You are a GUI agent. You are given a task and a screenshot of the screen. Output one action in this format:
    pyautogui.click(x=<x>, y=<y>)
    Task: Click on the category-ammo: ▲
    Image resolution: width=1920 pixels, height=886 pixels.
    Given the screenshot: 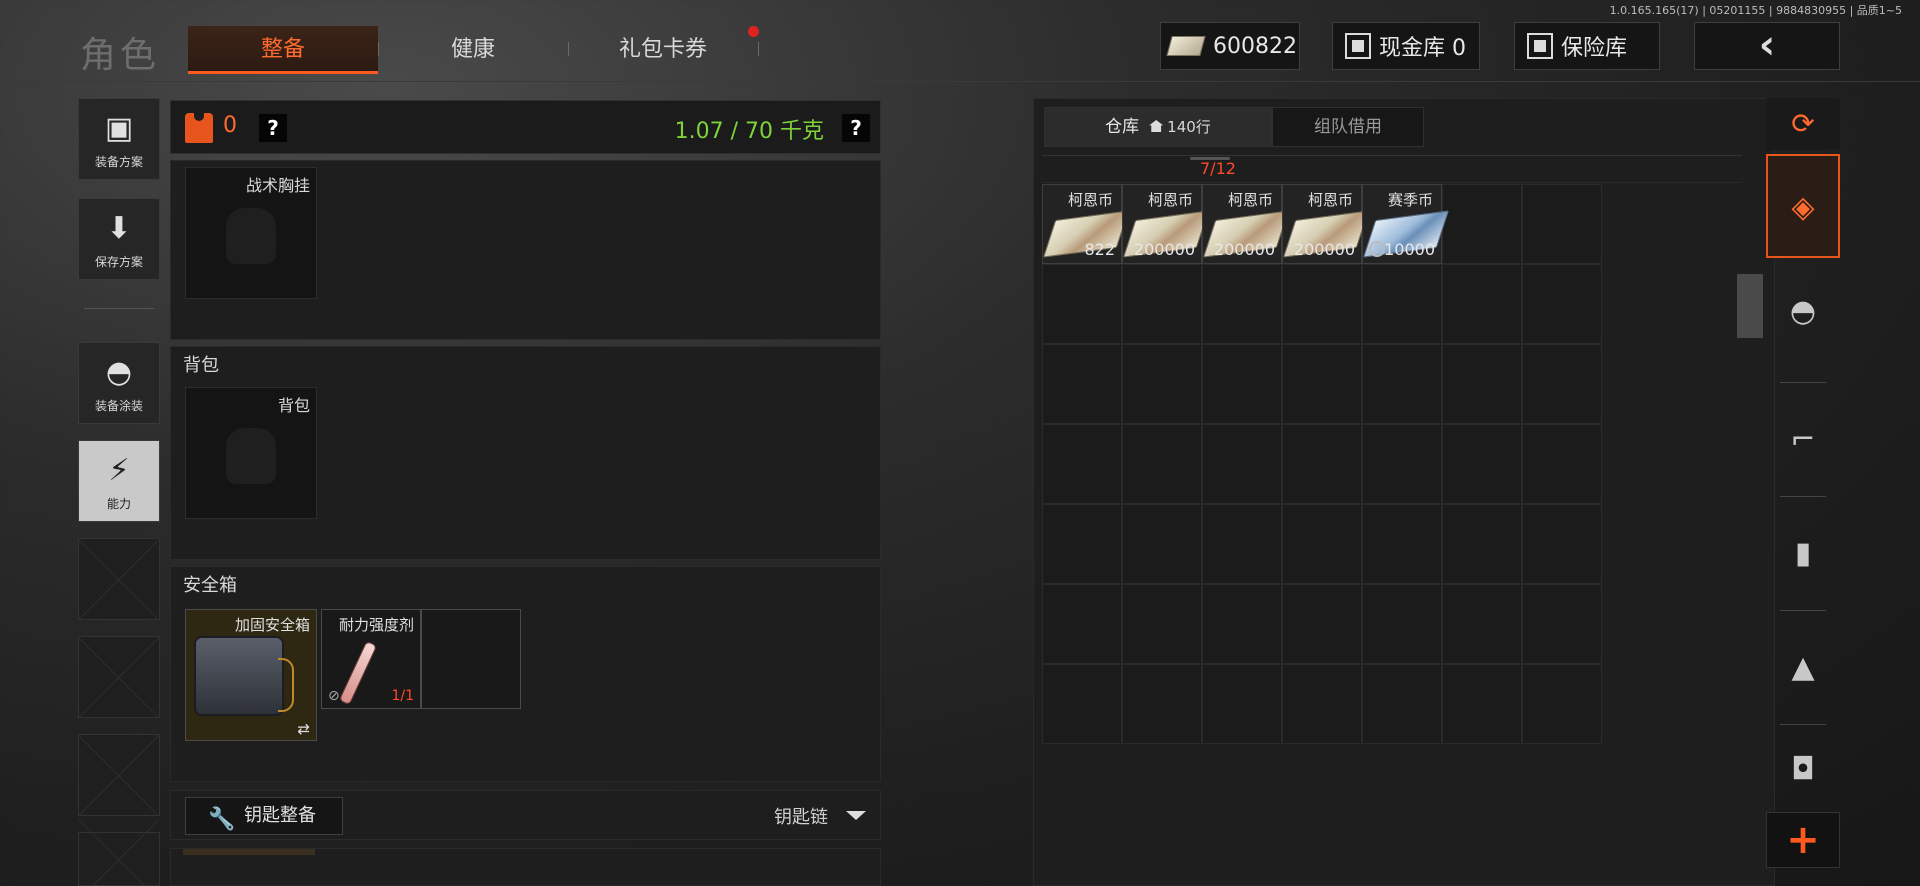 What is the action you would take?
    pyautogui.click(x=1803, y=668)
    